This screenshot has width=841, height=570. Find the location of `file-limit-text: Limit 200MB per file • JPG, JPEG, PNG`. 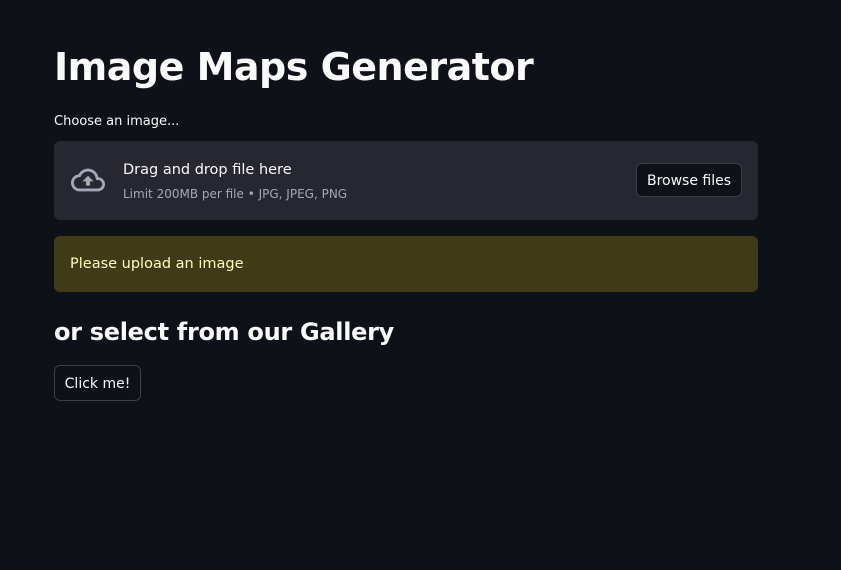

file-limit-text: Limit 200MB per file • JPG, JPEG, PNG is located at coordinates (235, 194).